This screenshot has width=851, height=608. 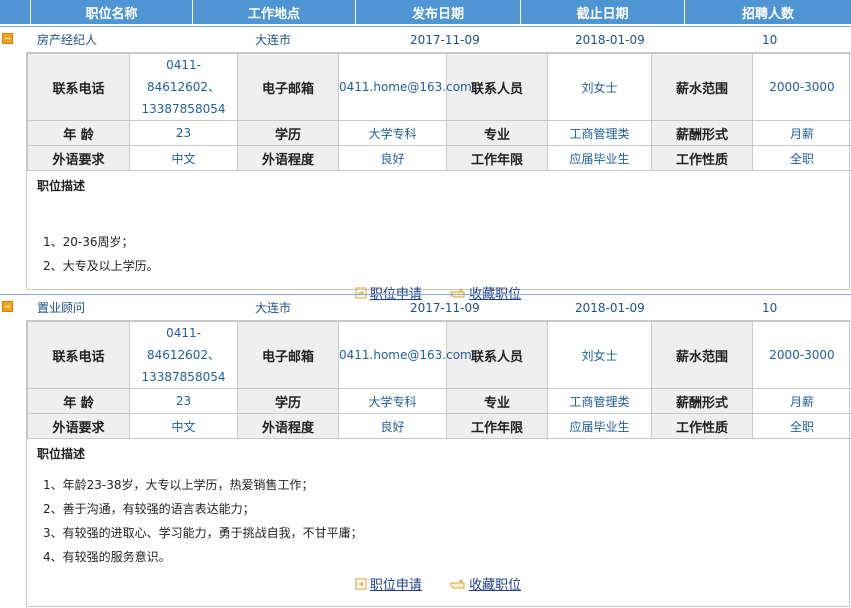 I want to click on description-line: 2、善于沟通，有较强的语言表达能力；, so click(x=149, y=509).